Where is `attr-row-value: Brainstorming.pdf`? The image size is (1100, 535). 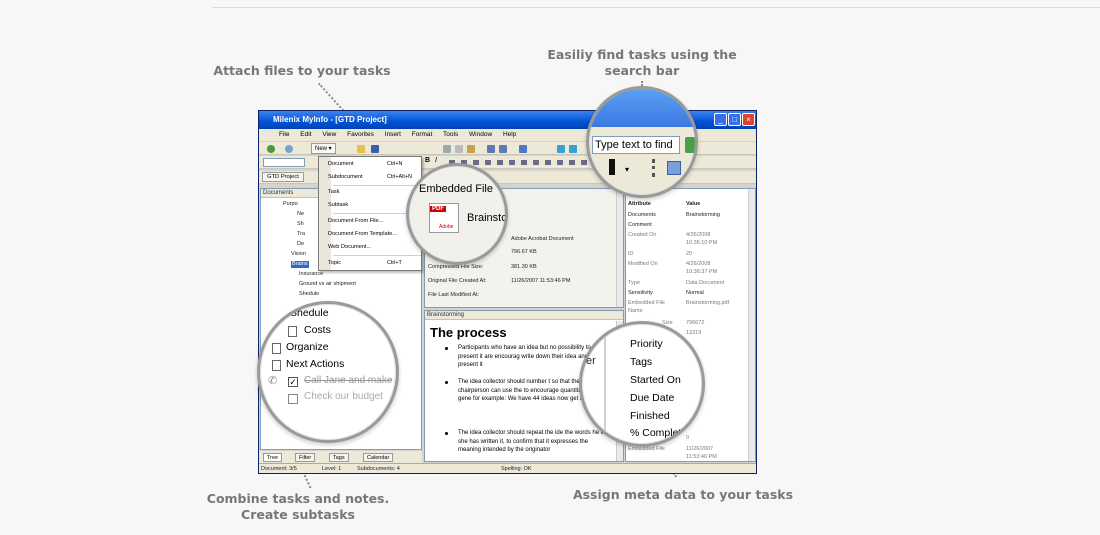
attr-row-value: Brainstorming.pdf is located at coordinates (708, 303).